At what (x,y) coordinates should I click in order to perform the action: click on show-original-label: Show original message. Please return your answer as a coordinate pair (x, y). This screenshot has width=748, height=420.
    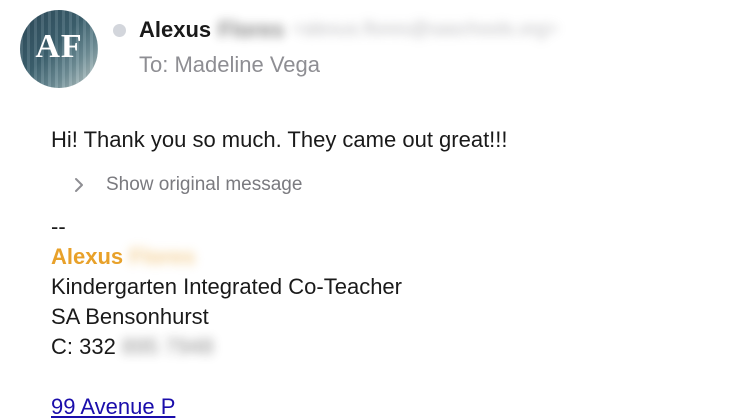
    Looking at the image, I should click on (204, 184).